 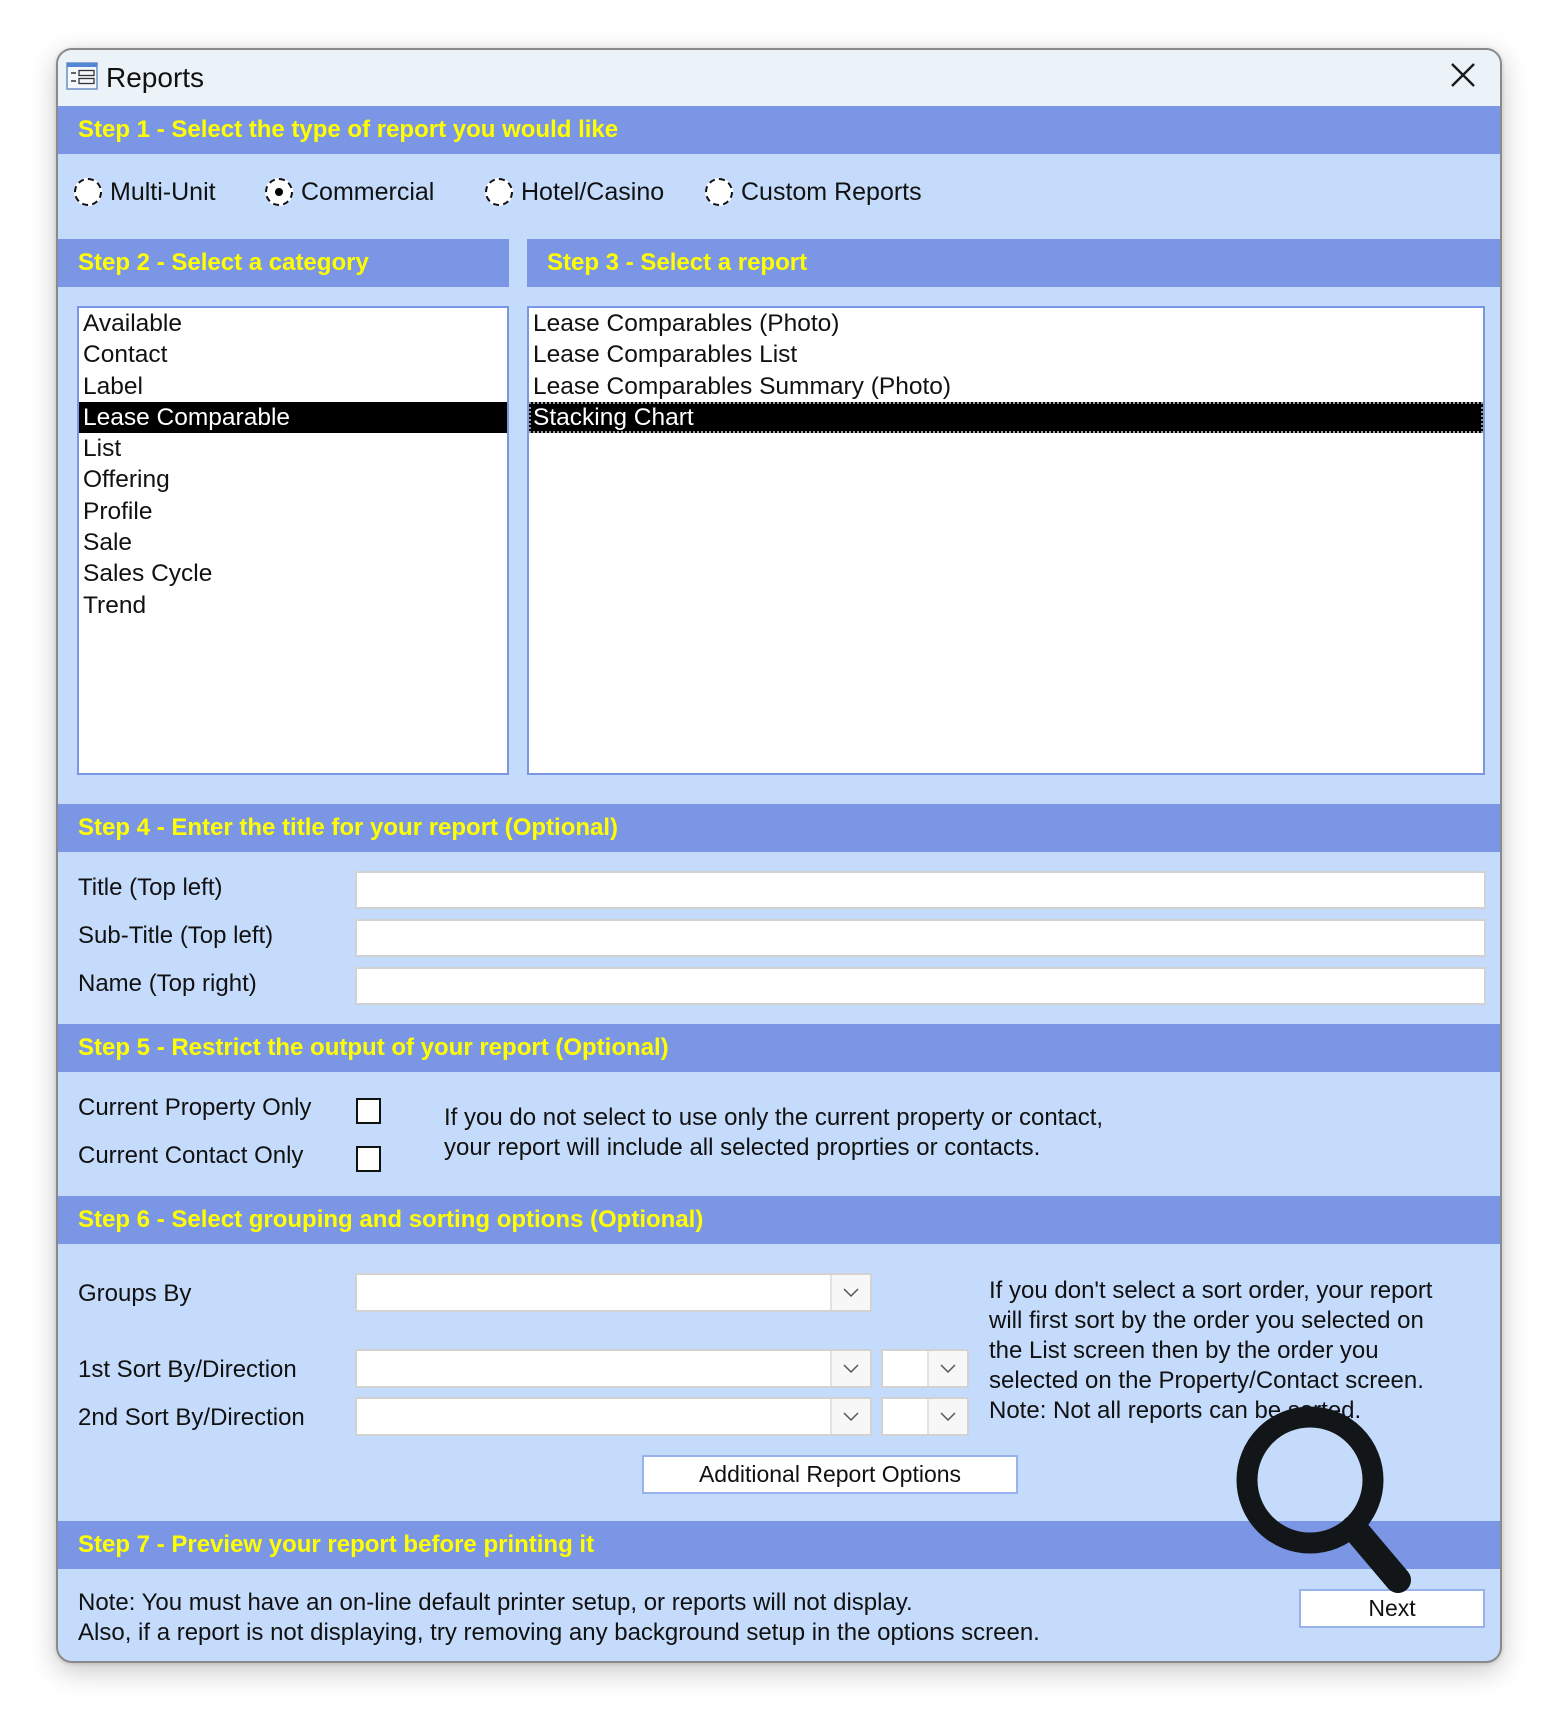 I want to click on close-button, so click(x=1463, y=77).